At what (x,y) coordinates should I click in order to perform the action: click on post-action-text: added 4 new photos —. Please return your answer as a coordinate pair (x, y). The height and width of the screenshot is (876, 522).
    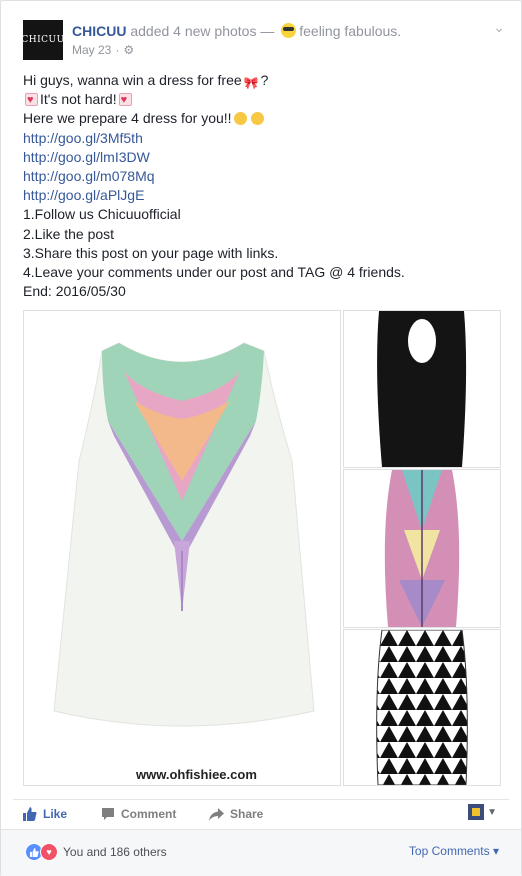
    Looking at the image, I should click on (202, 31).